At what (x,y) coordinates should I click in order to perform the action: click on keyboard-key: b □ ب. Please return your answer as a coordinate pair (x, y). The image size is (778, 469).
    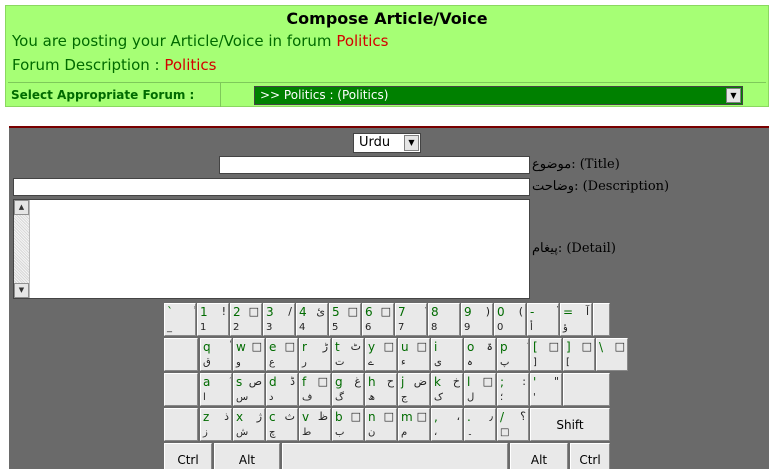
    Looking at the image, I should click on (348, 424).